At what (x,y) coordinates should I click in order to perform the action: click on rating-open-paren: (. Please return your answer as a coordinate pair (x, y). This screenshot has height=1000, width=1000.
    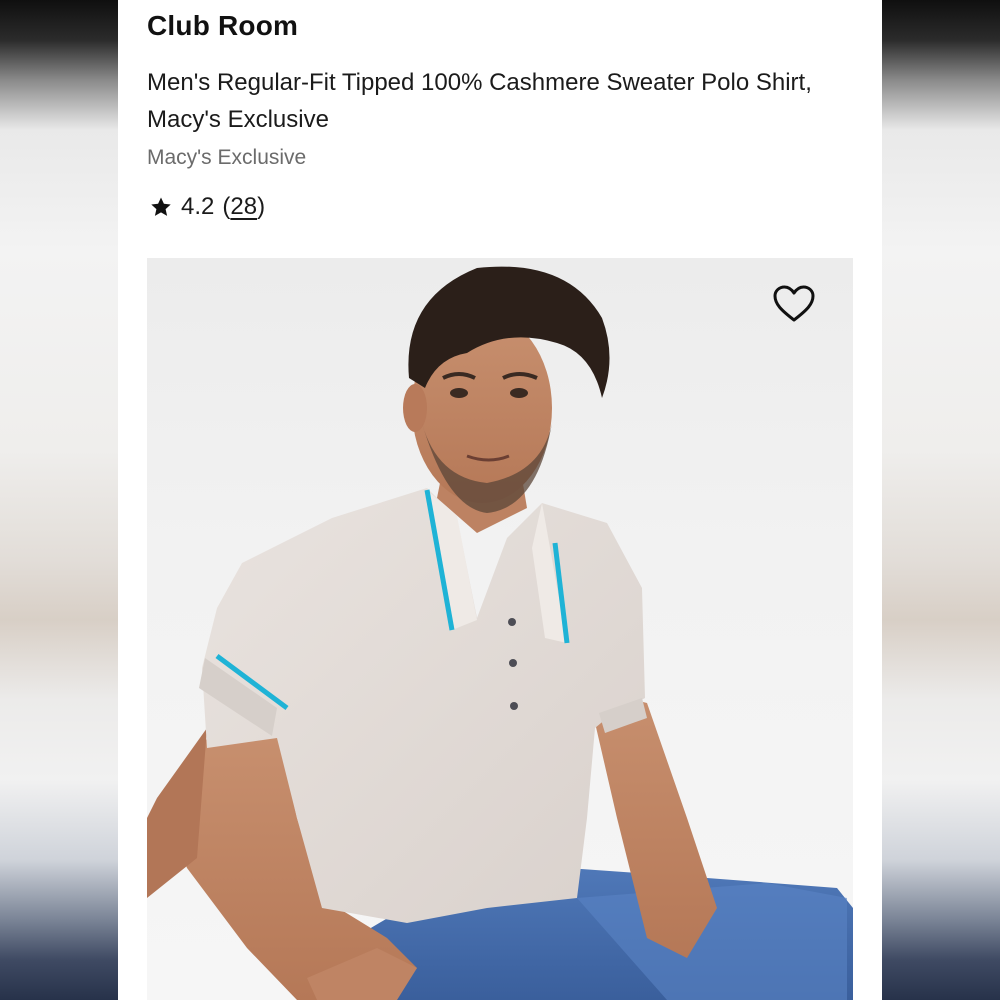
    Looking at the image, I should click on (226, 206).